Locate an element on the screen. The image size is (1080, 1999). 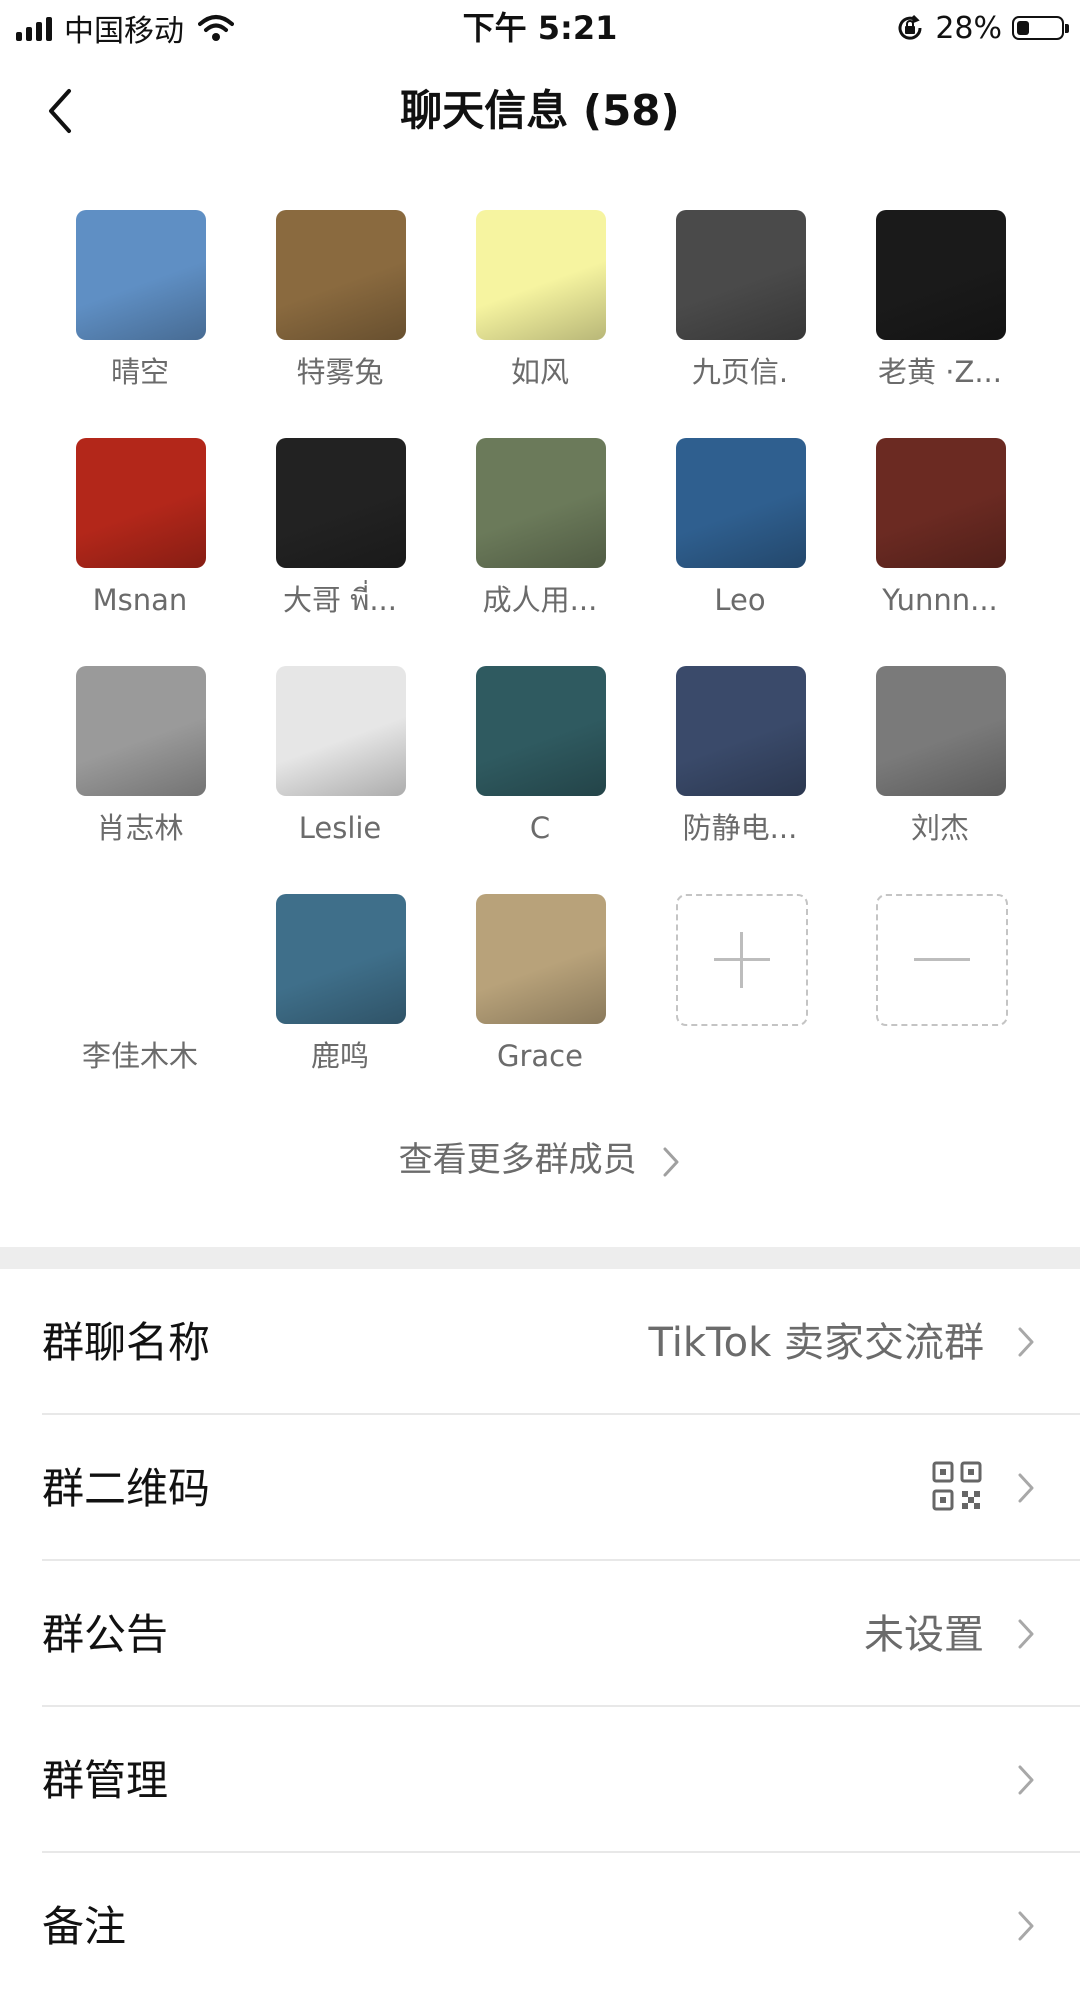
member-name: 特雾兔 is located at coordinates (340, 372).